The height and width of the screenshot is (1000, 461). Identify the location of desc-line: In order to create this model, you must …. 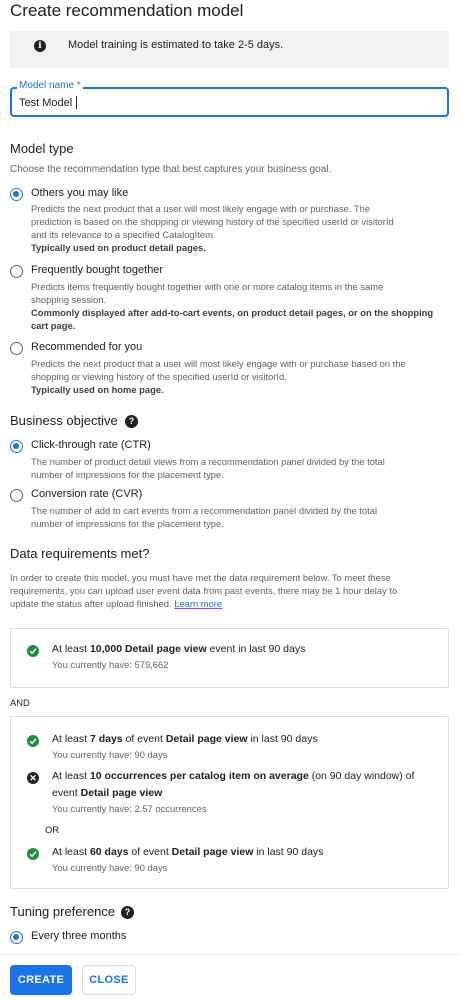
(200, 577).